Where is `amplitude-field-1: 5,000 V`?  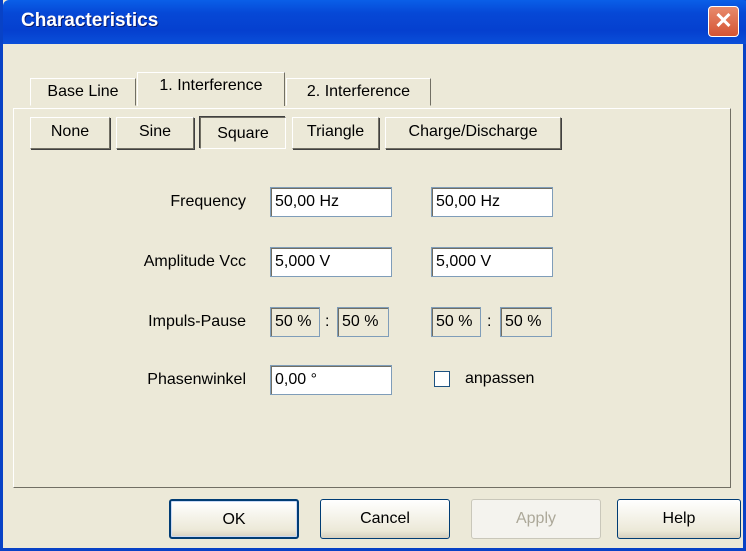 amplitude-field-1: 5,000 V is located at coordinates (331, 262).